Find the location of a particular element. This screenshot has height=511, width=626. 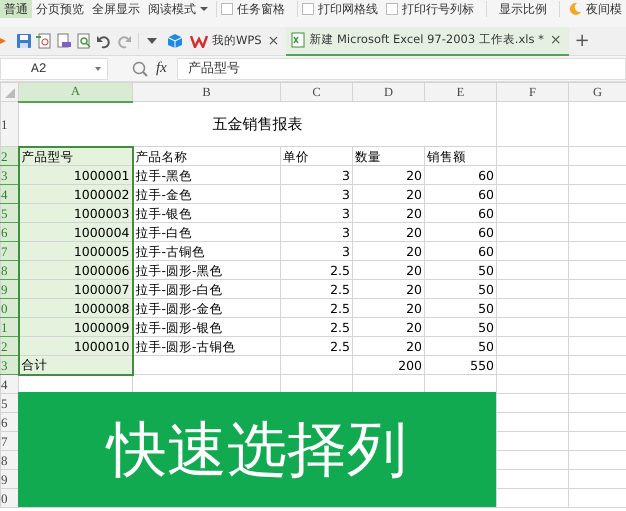

night-mode-button: 夜间模 is located at coordinates (604, 9).